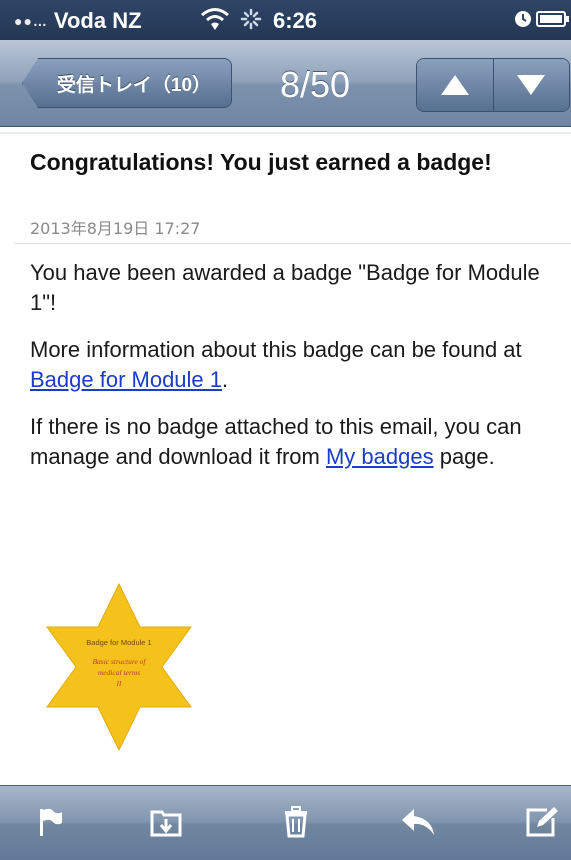 The image size is (571, 860). I want to click on flag-icon, so click(51, 822).